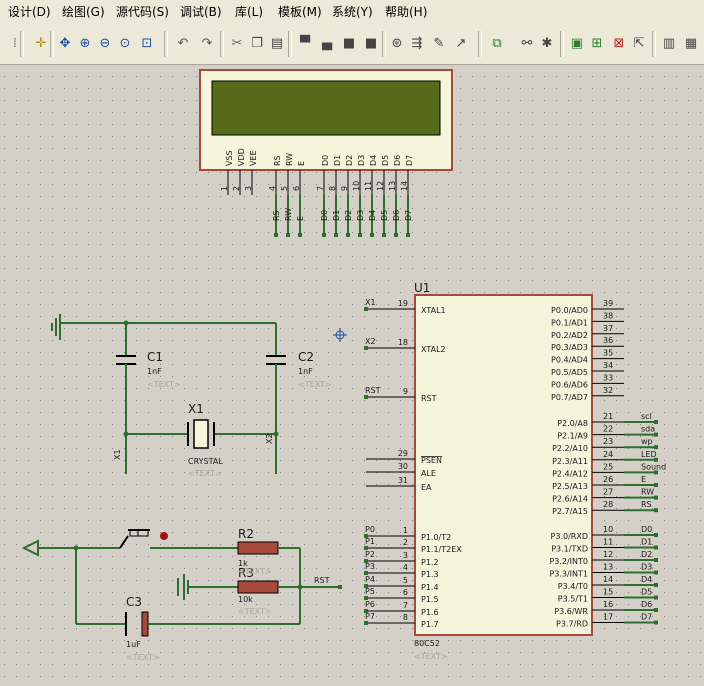  I want to click on u1-pin-name: P0.7/AD7, so click(569, 397).